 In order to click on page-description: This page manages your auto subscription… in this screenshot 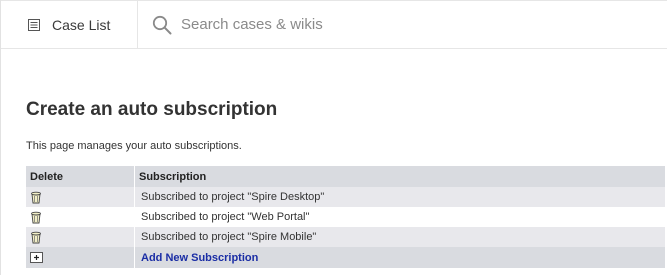, I will do `click(134, 146)`.